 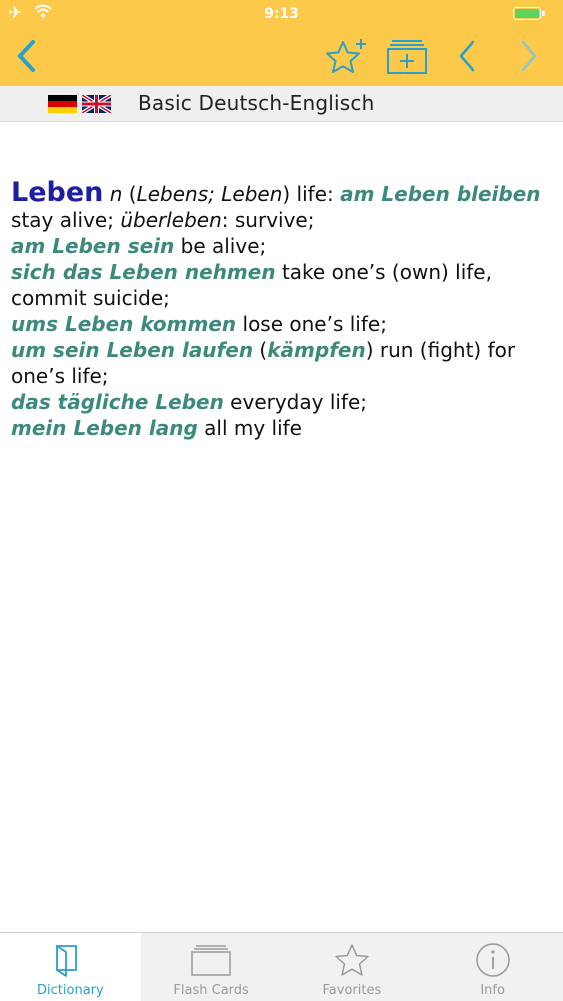 I want to click on star-icon, so click(x=352, y=960).